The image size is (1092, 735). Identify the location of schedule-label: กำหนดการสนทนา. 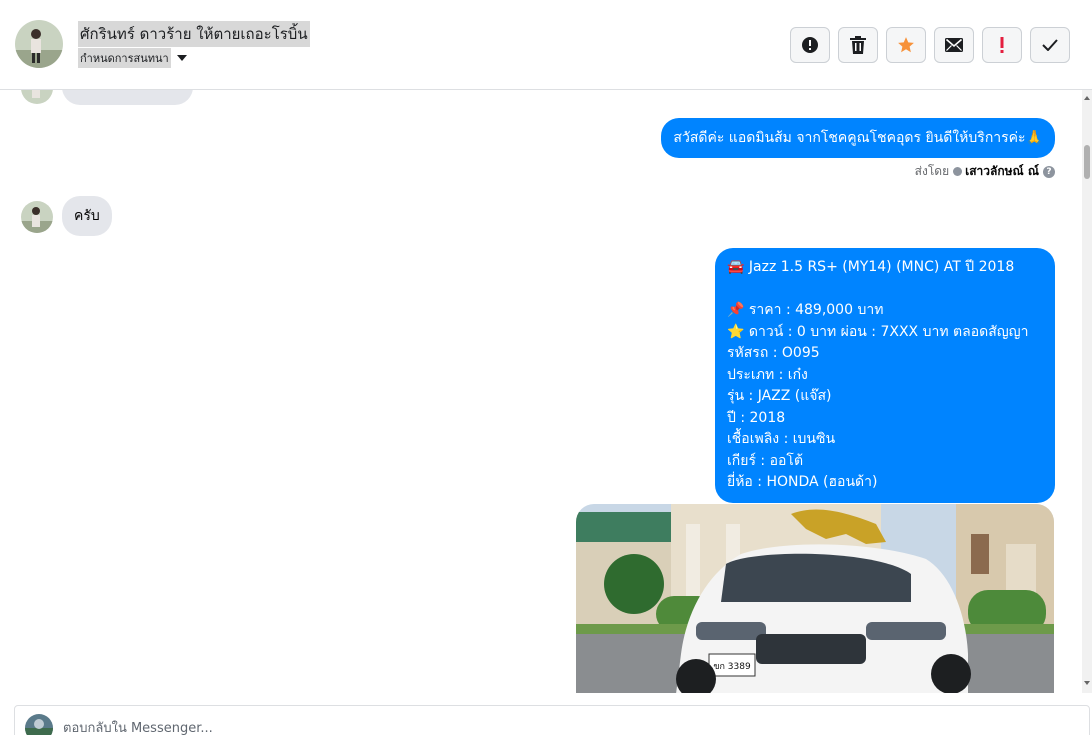
(124, 58).